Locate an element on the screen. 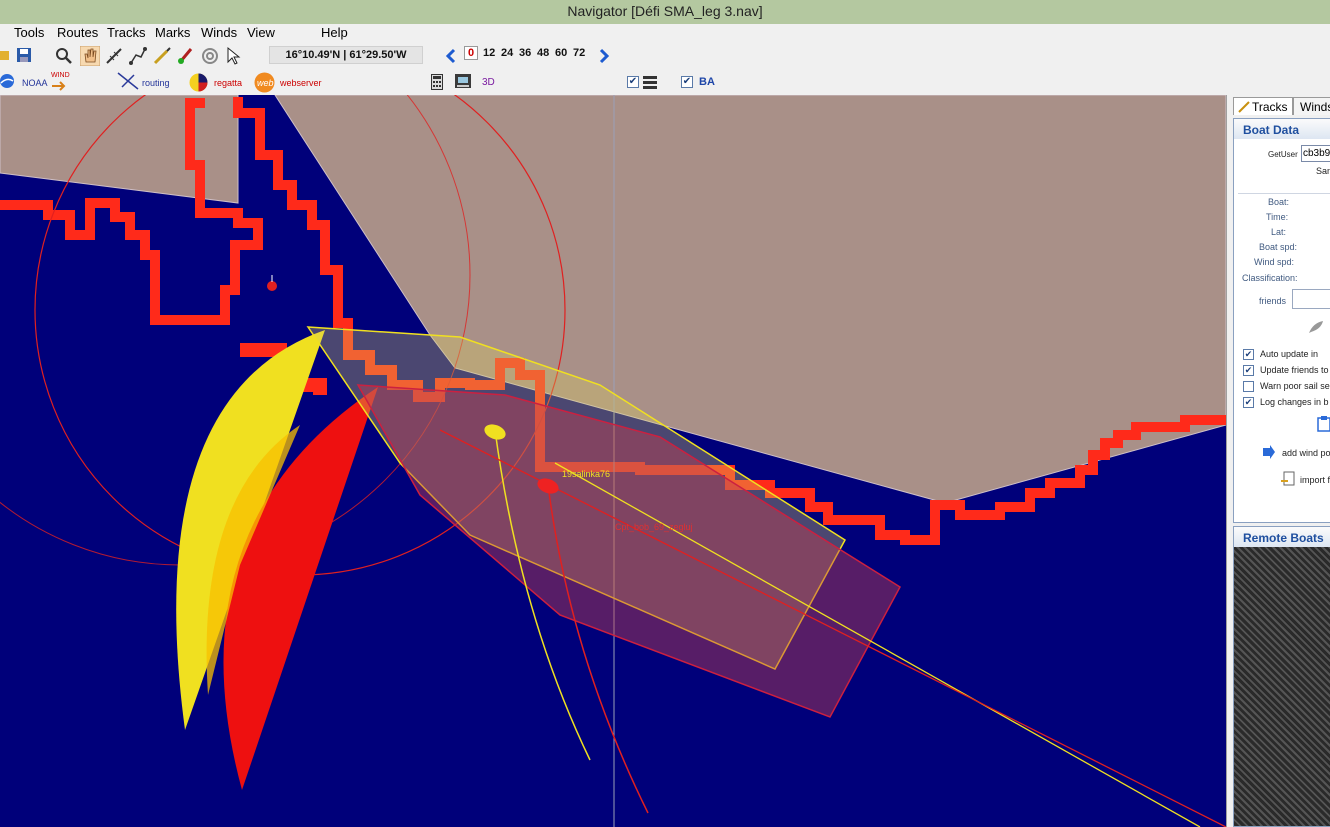  tracks-tab-icon is located at coordinates (1244, 106).